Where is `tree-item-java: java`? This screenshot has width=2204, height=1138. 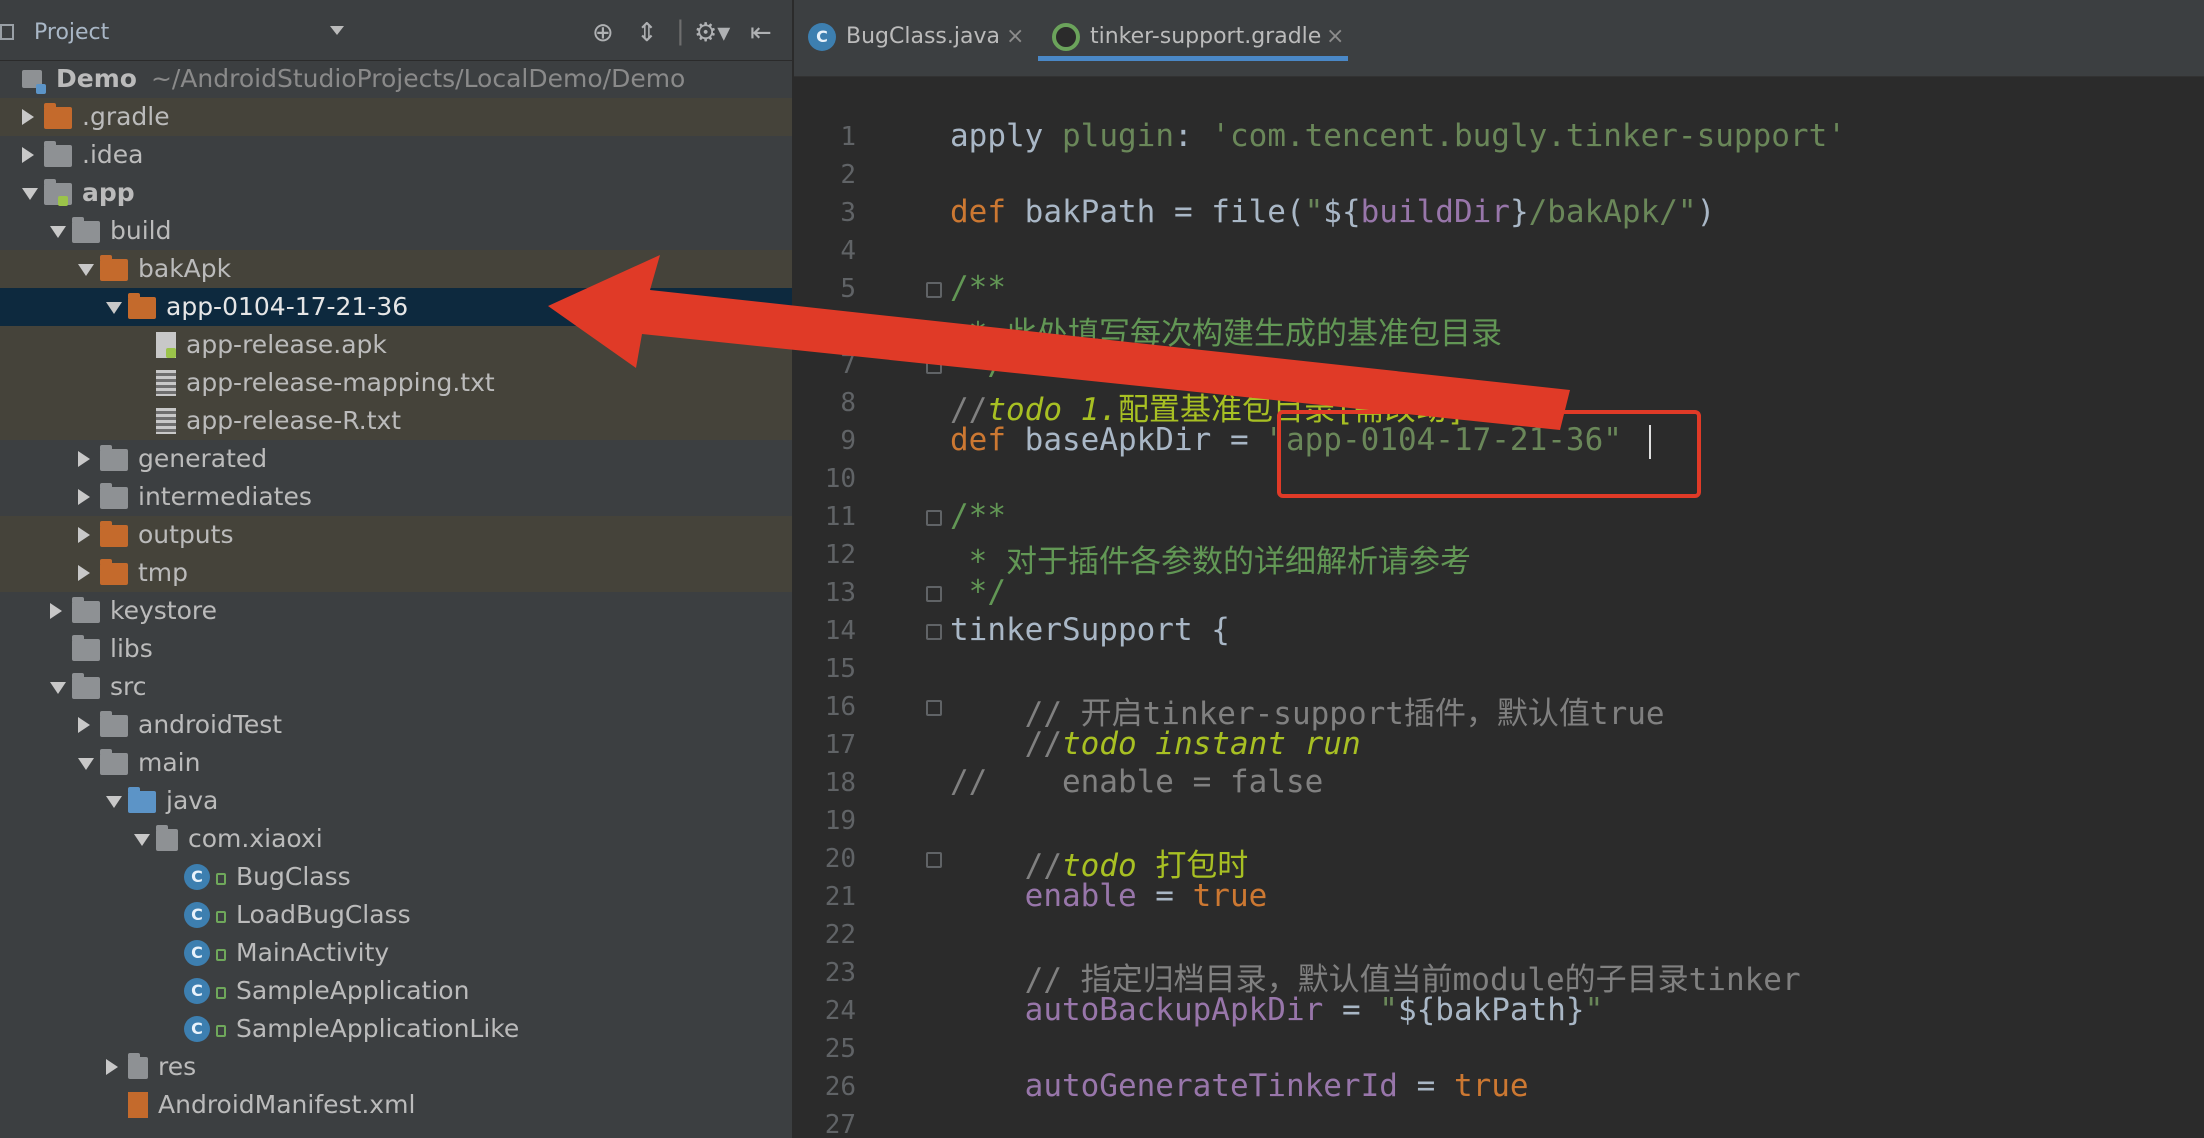
tree-item-java: java is located at coordinates (396, 801).